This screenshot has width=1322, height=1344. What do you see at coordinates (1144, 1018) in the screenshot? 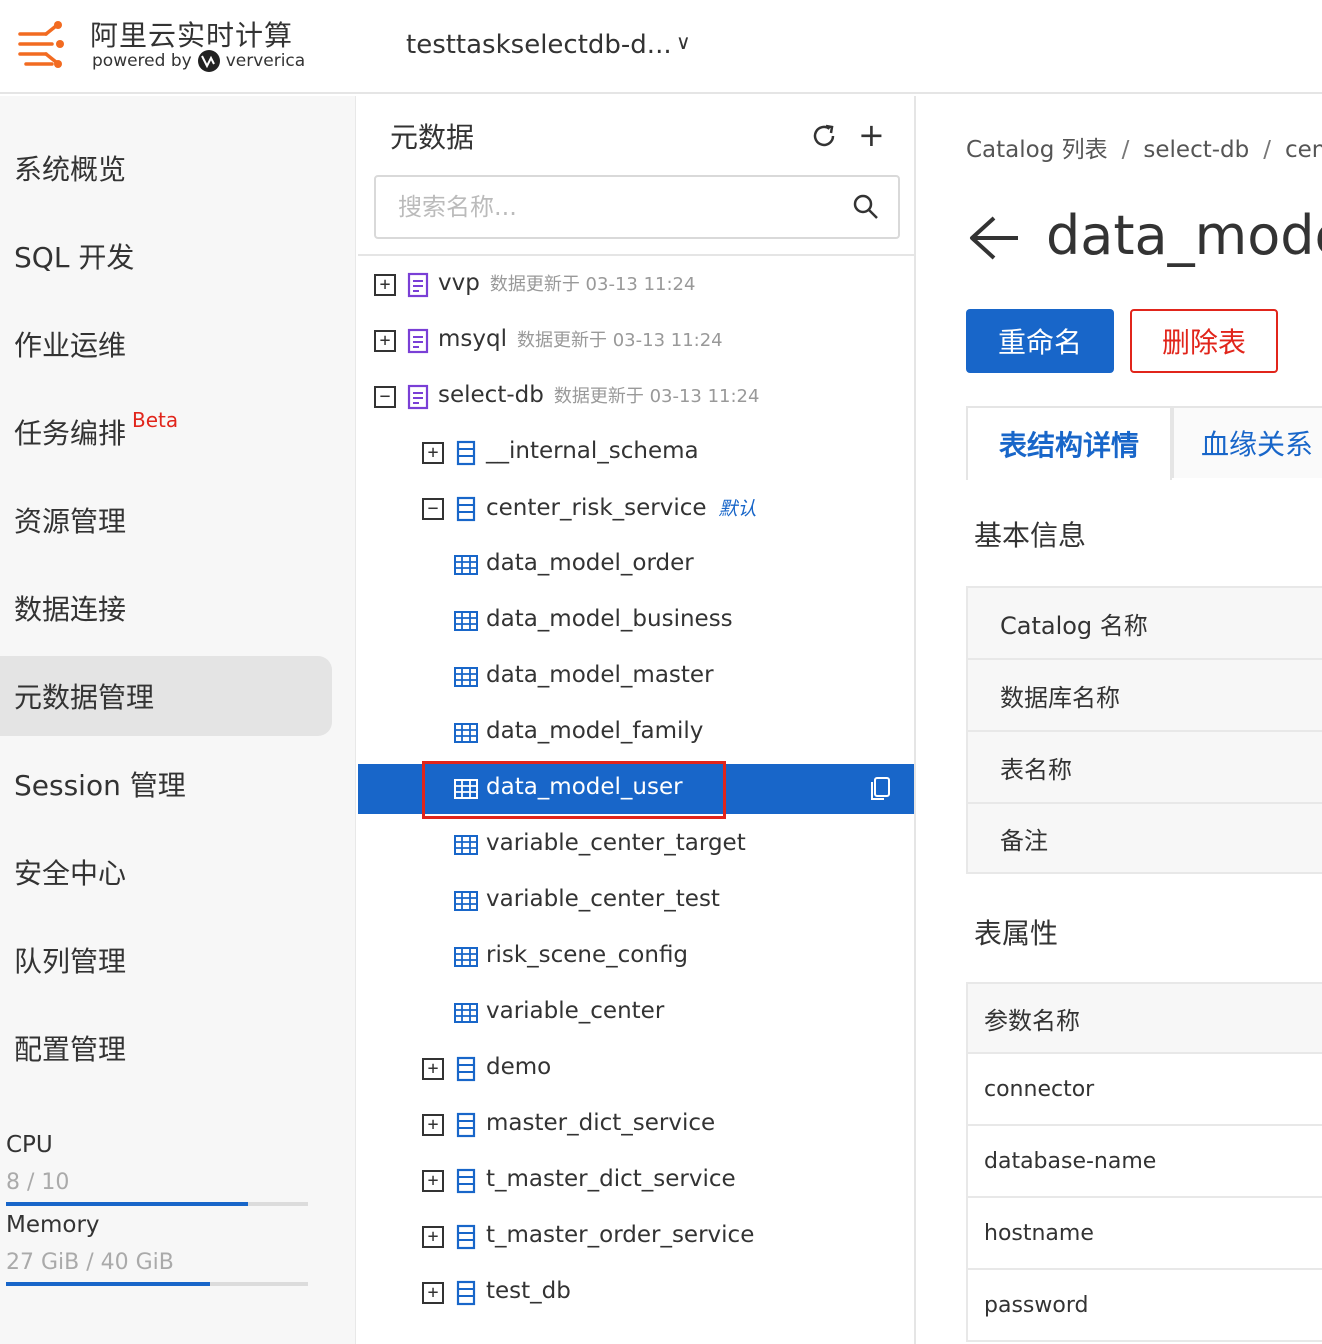
I see `properties-header: 参数名称` at bounding box center [1144, 1018].